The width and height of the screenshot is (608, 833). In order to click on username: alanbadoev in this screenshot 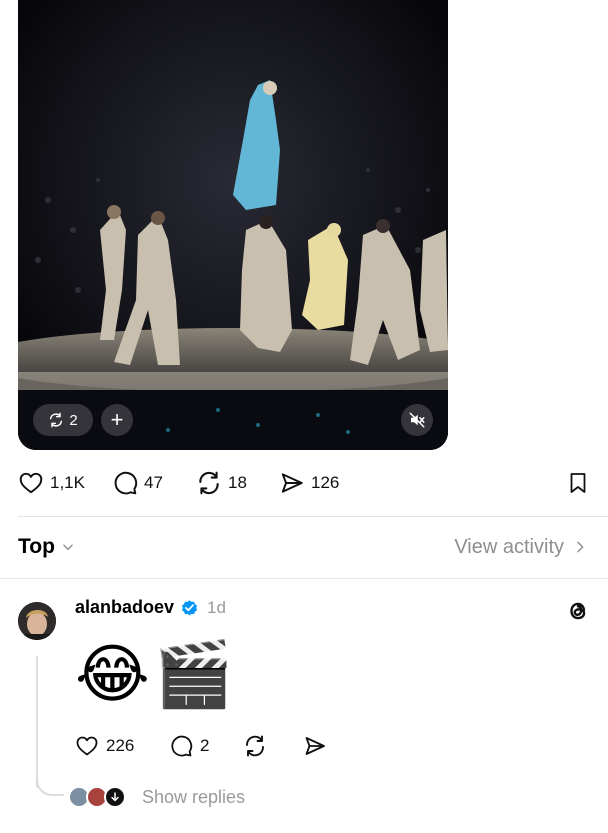, I will do `click(124, 607)`.